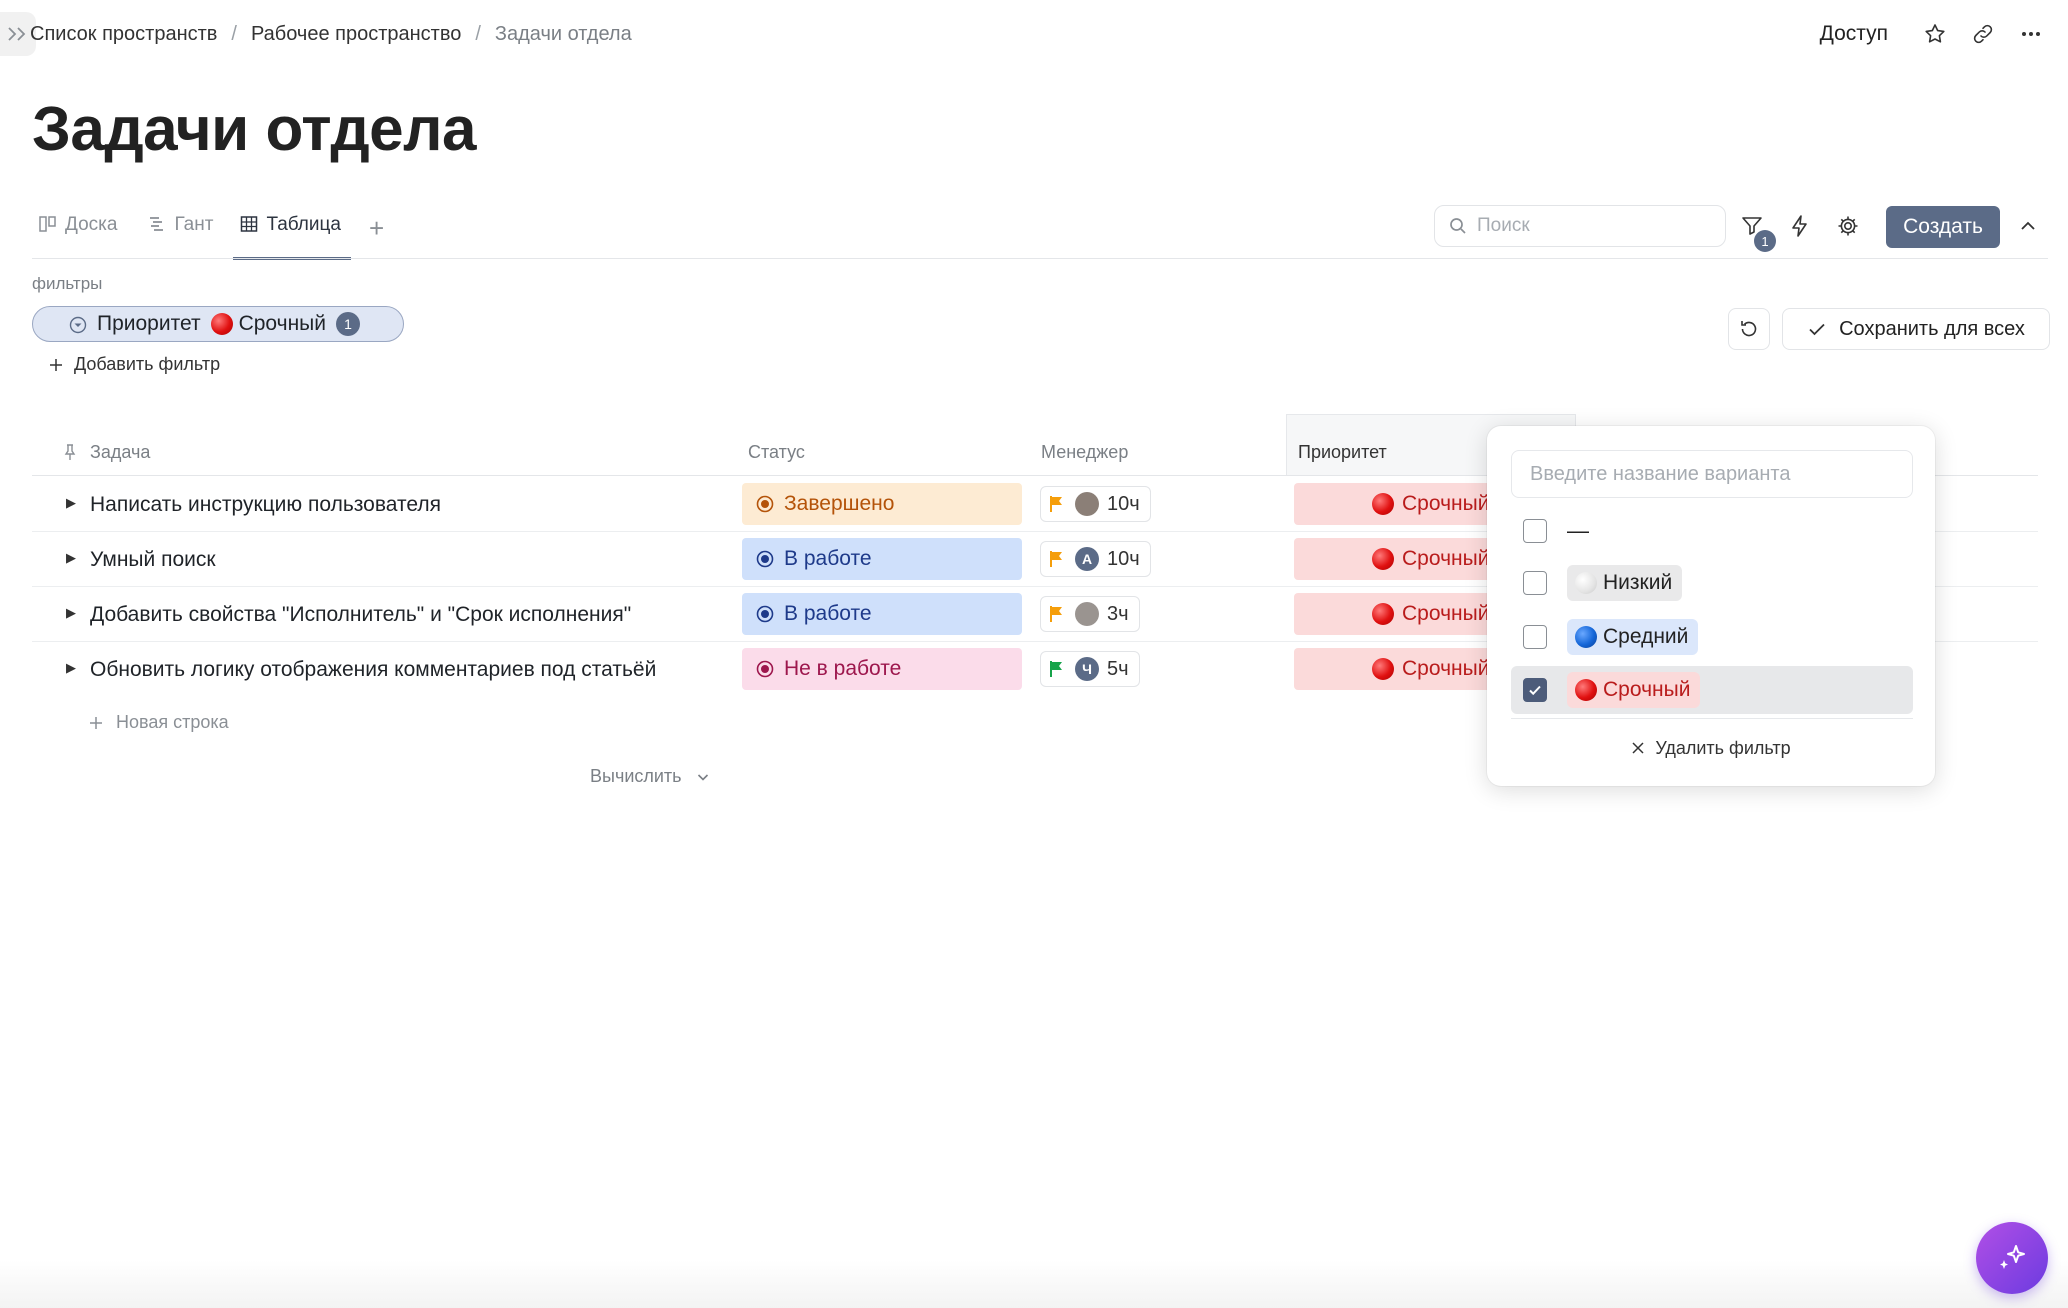 The image size is (2068, 1308). I want to click on manager-cell: 3ч, so click(1090, 614).